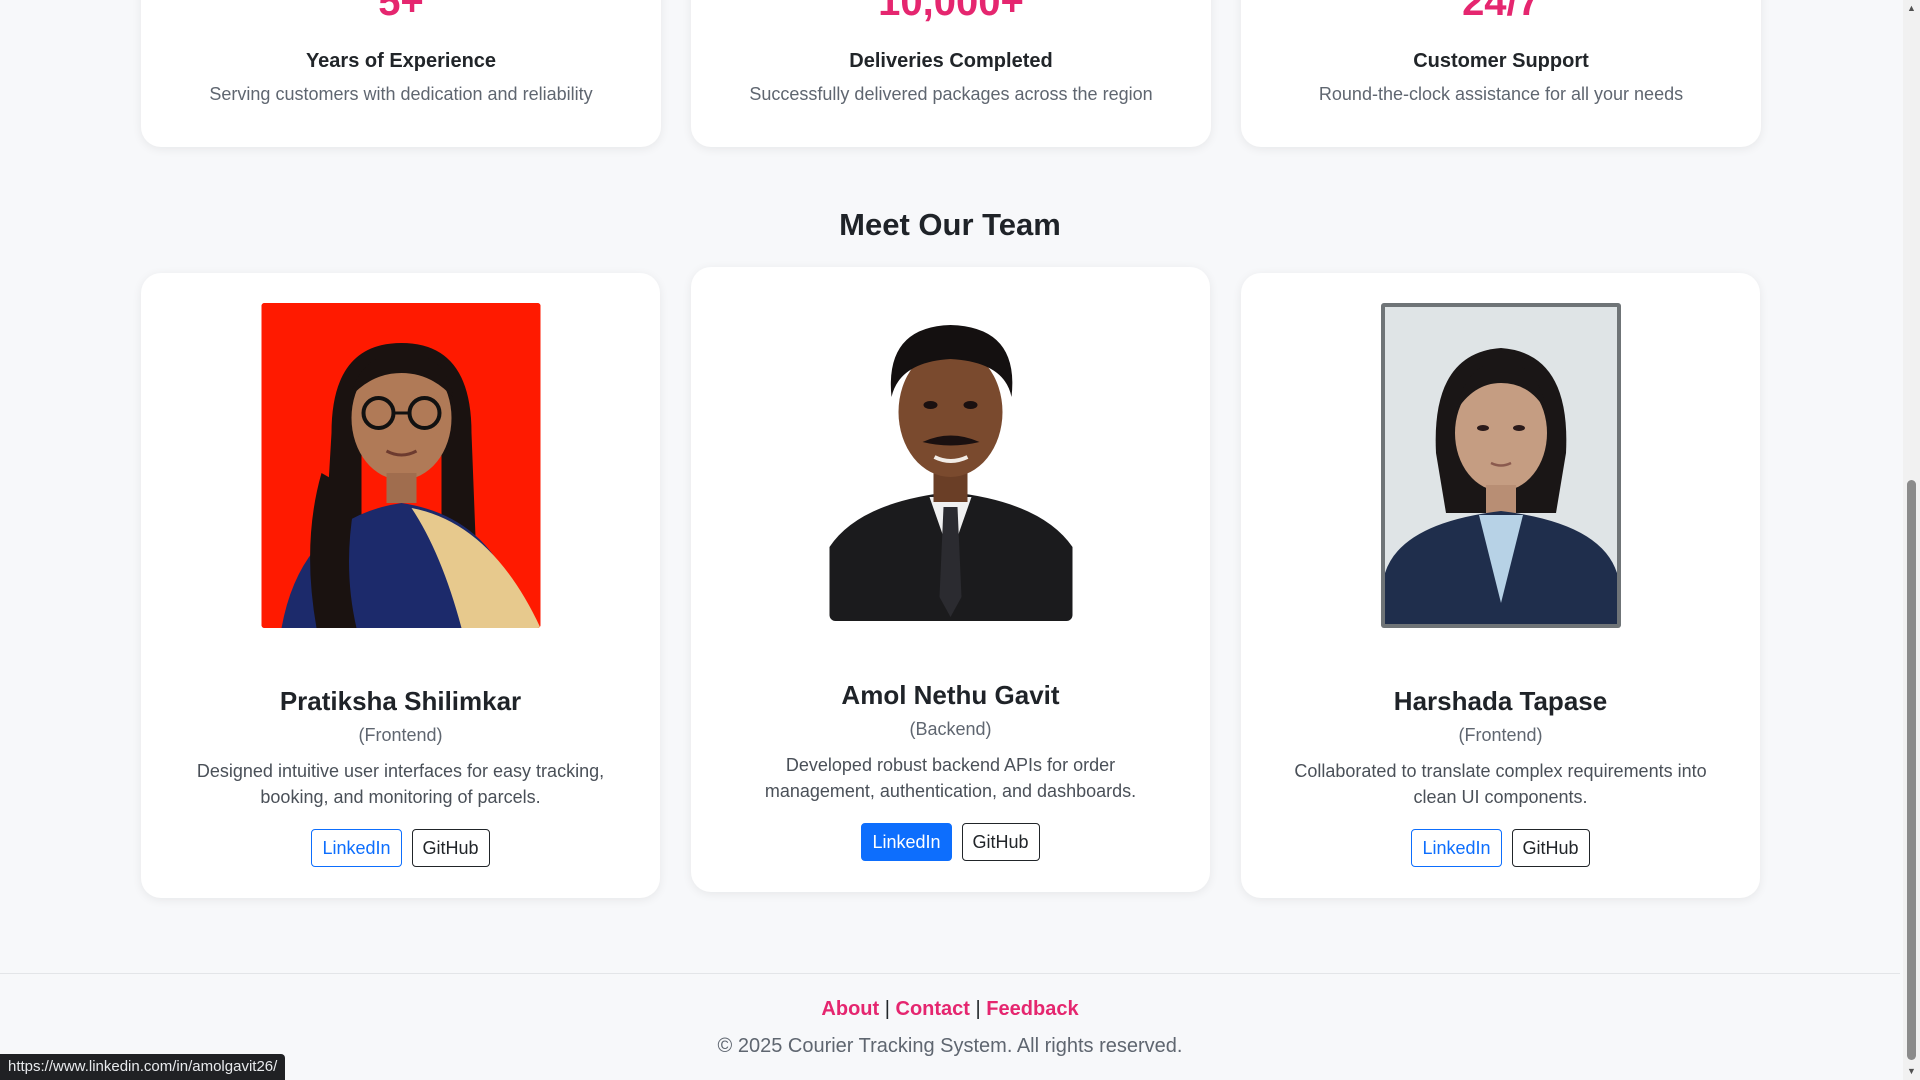 Image resolution: width=1920 pixels, height=1080 pixels. I want to click on stat-title: Years of Experience, so click(401, 61).